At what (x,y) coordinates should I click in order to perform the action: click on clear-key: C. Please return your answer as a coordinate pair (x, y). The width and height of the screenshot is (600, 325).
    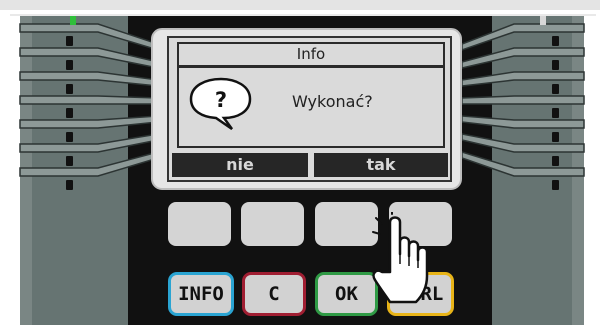
    Looking at the image, I should click on (274, 294).